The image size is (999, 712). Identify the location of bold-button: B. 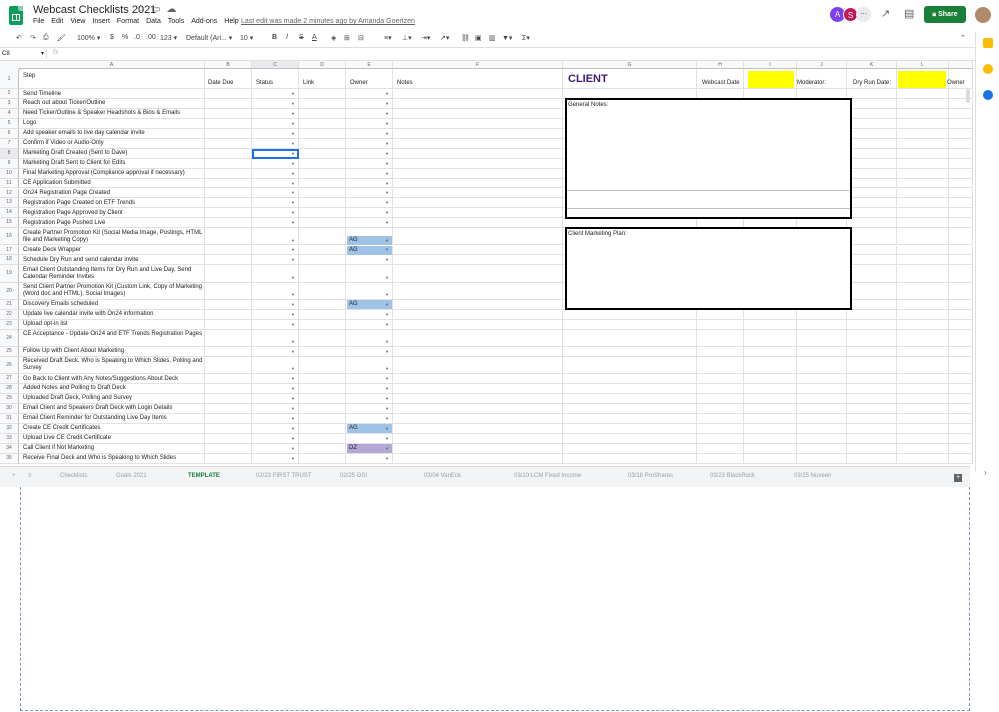
(274, 37).